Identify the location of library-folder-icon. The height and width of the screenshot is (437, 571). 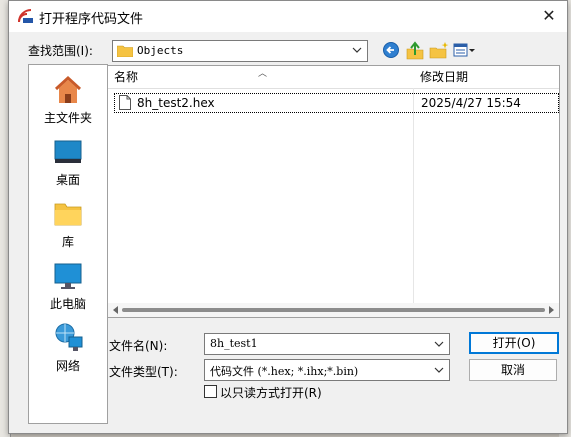
(68, 214).